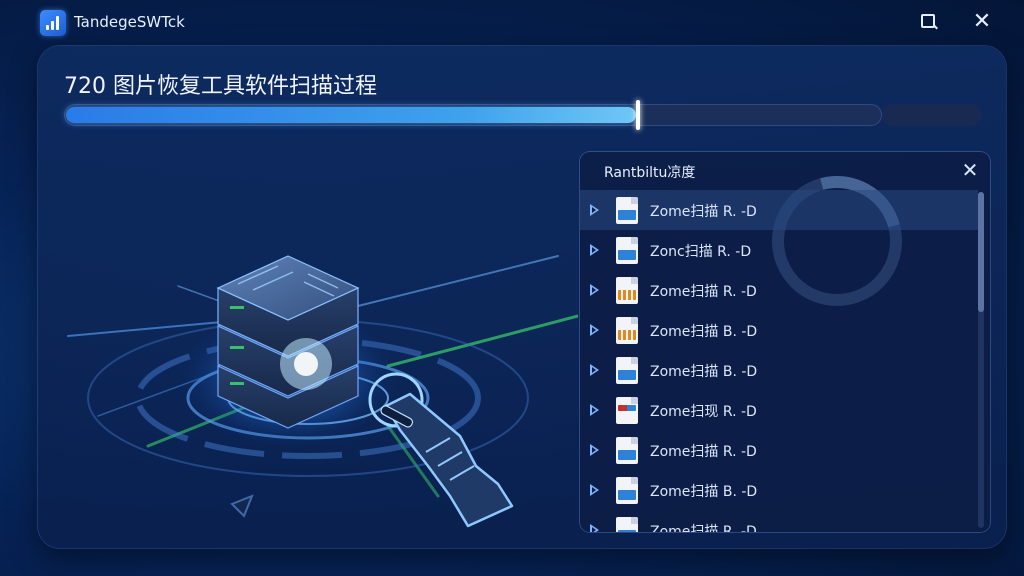 The height and width of the screenshot is (576, 1024). Describe the element at coordinates (981, 252) in the screenshot. I see `scroll-thumb` at that location.